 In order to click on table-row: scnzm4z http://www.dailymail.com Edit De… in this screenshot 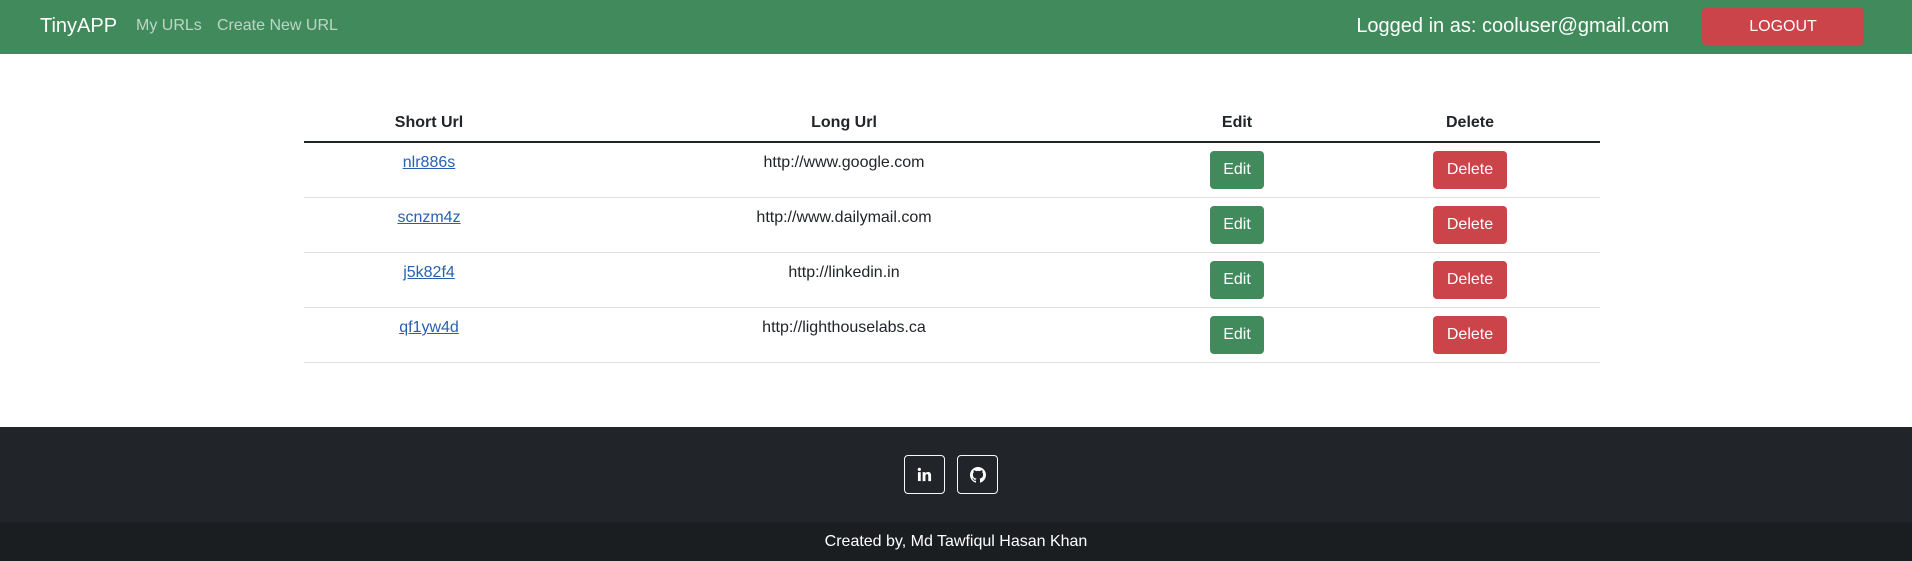, I will do `click(952, 225)`.